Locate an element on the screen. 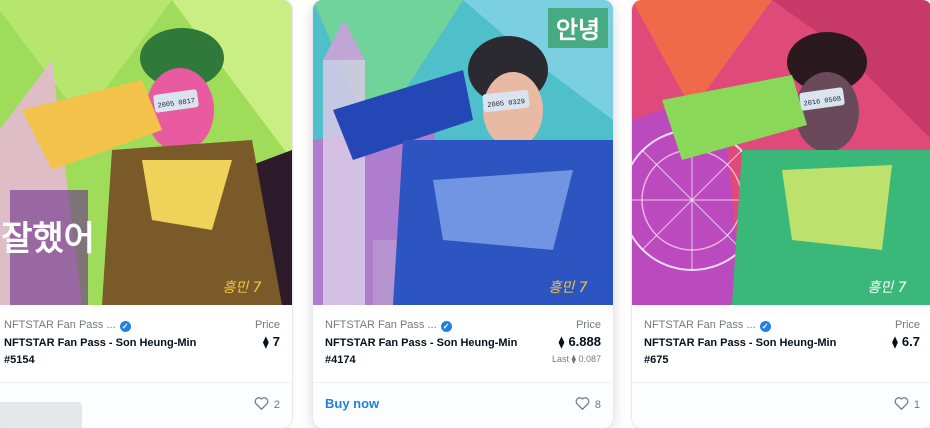 Image resolution: width=930 pixels, height=428 pixels. favorite-button: 2 is located at coordinates (267, 404).